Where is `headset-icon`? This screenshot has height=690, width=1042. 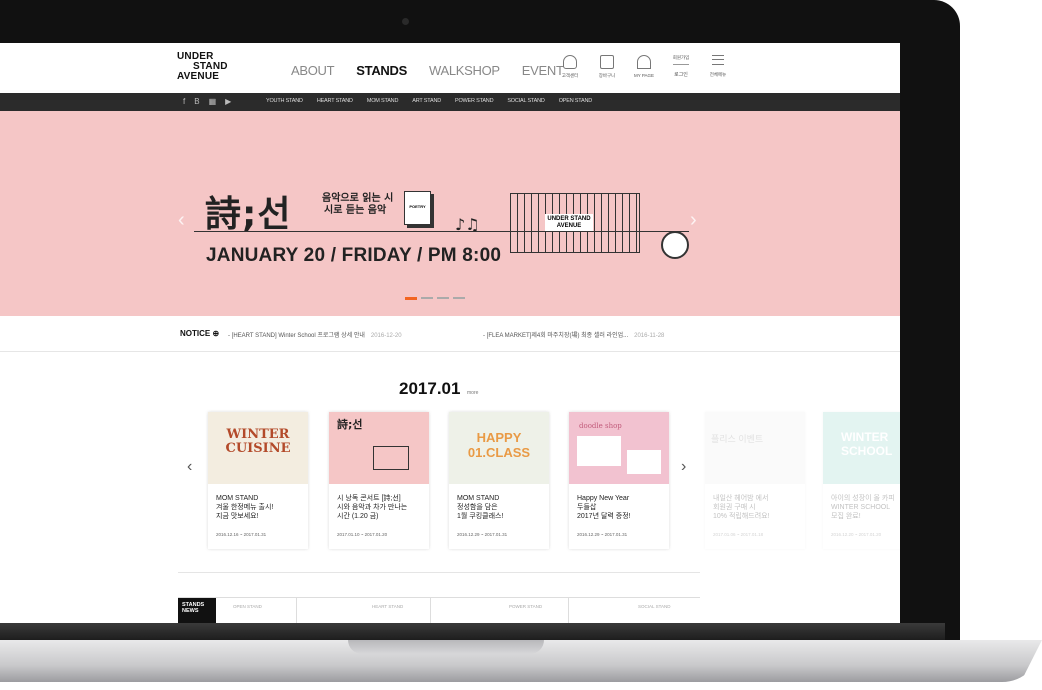
headset-icon is located at coordinates (570, 62).